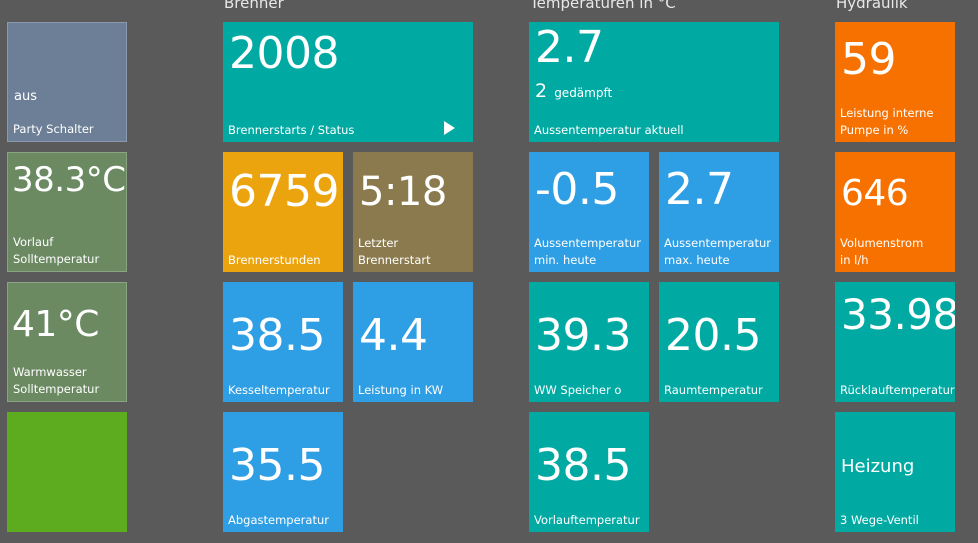 This screenshot has width=978, height=543. I want to click on vorlauf-soll-value: 38.3°C, so click(69, 180).